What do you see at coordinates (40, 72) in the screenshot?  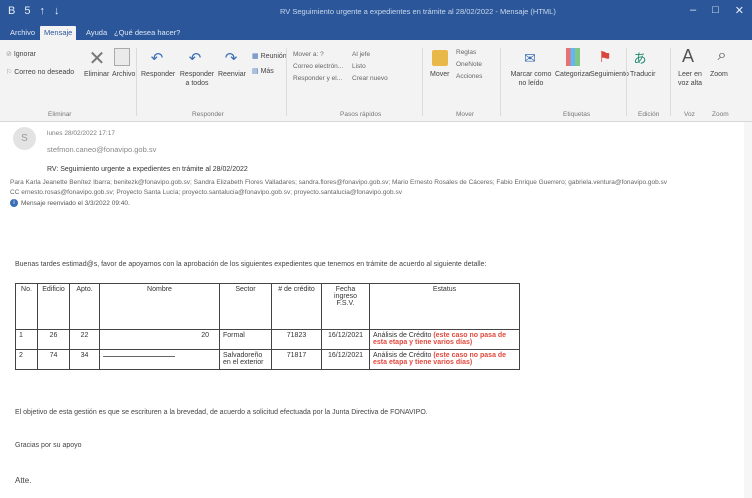 I see `junk-button: ⚐ Correo no deseado` at bounding box center [40, 72].